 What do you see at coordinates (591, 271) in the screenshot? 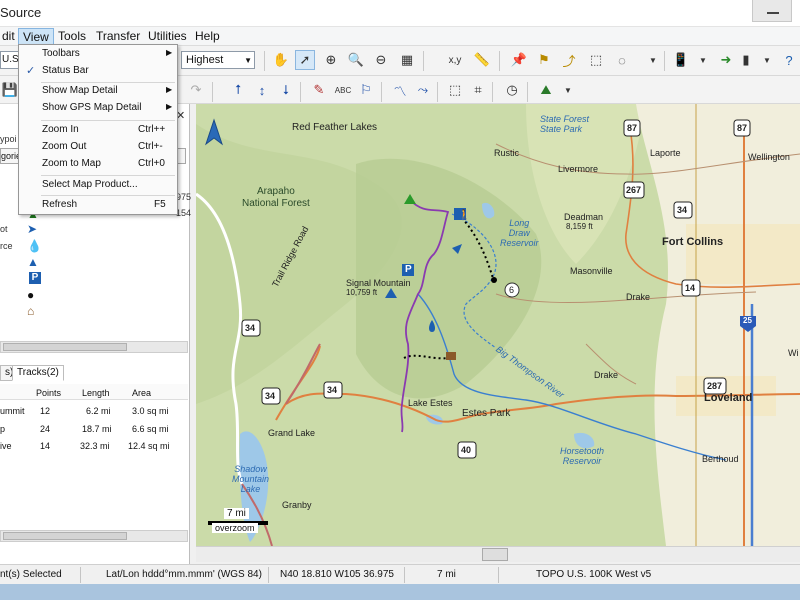
I see `map-label-masonville: Masonville` at bounding box center [591, 271].